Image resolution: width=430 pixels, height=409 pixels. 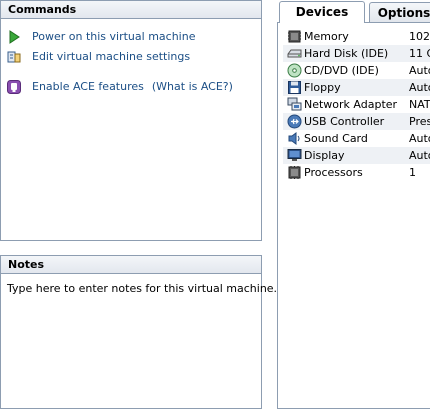 What do you see at coordinates (324, 155) in the screenshot?
I see `device-name: Display` at bounding box center [324, 155].